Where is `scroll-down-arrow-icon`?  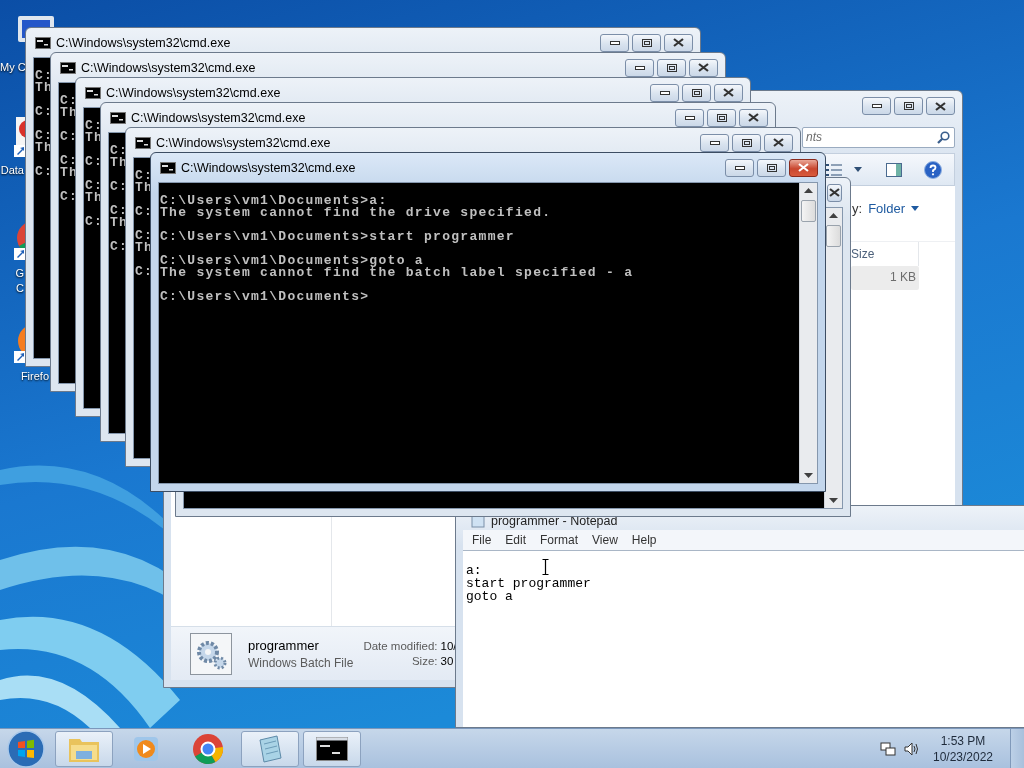 scroll-down-arrow-icon is located at coordinates (833, 500).